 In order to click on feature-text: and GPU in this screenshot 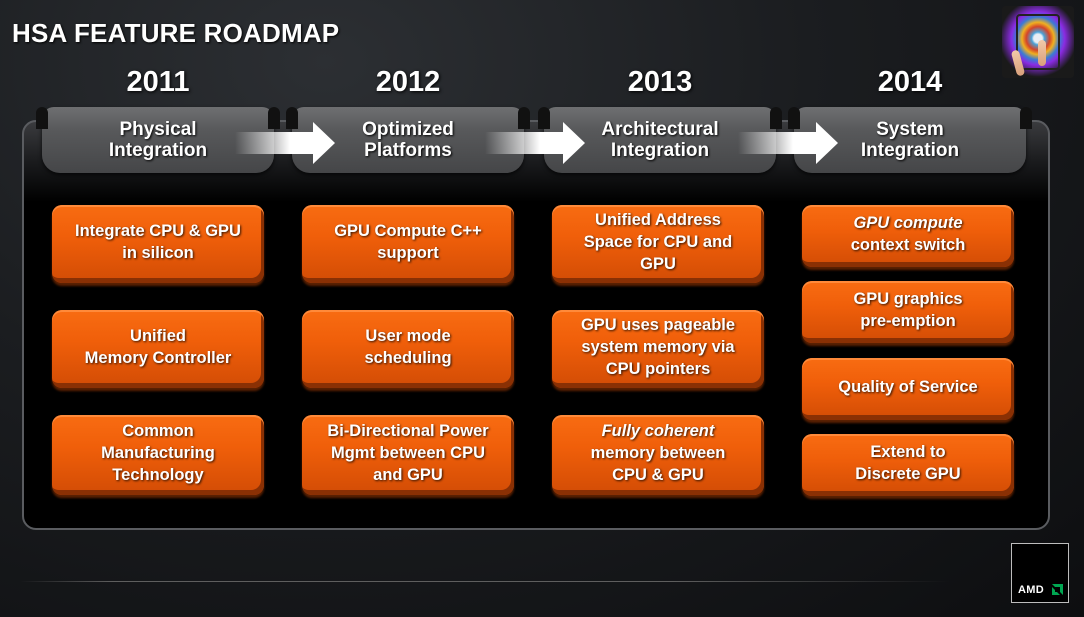, I will do `click(408, 475)`.